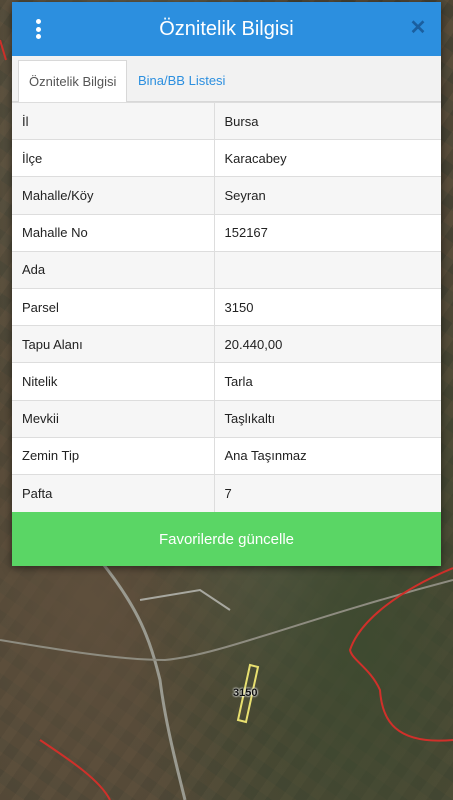 The height and width of the screenshot is (800, 453). I want to click on attribute-key: Pafta, so click(113, 492).